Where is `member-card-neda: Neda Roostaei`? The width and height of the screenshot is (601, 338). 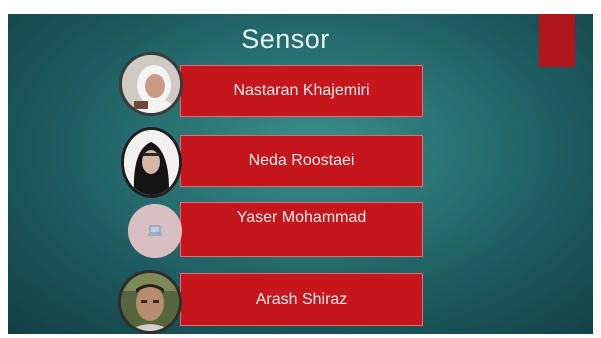 member-card-neda: Neda Roostaei is located at coordinates (301, 161).